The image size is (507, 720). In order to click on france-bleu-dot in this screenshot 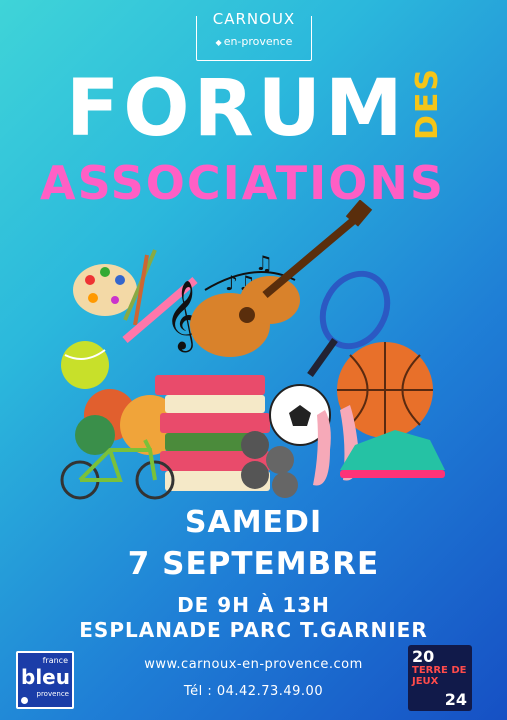, I will do `click(24, 700)`.